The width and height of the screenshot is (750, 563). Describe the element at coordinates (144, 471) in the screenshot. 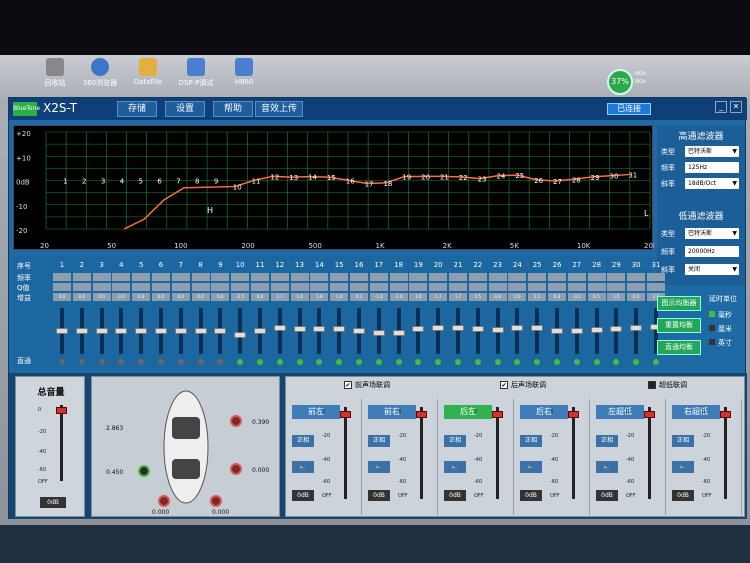

I see `speaker-rear-left` at that location.